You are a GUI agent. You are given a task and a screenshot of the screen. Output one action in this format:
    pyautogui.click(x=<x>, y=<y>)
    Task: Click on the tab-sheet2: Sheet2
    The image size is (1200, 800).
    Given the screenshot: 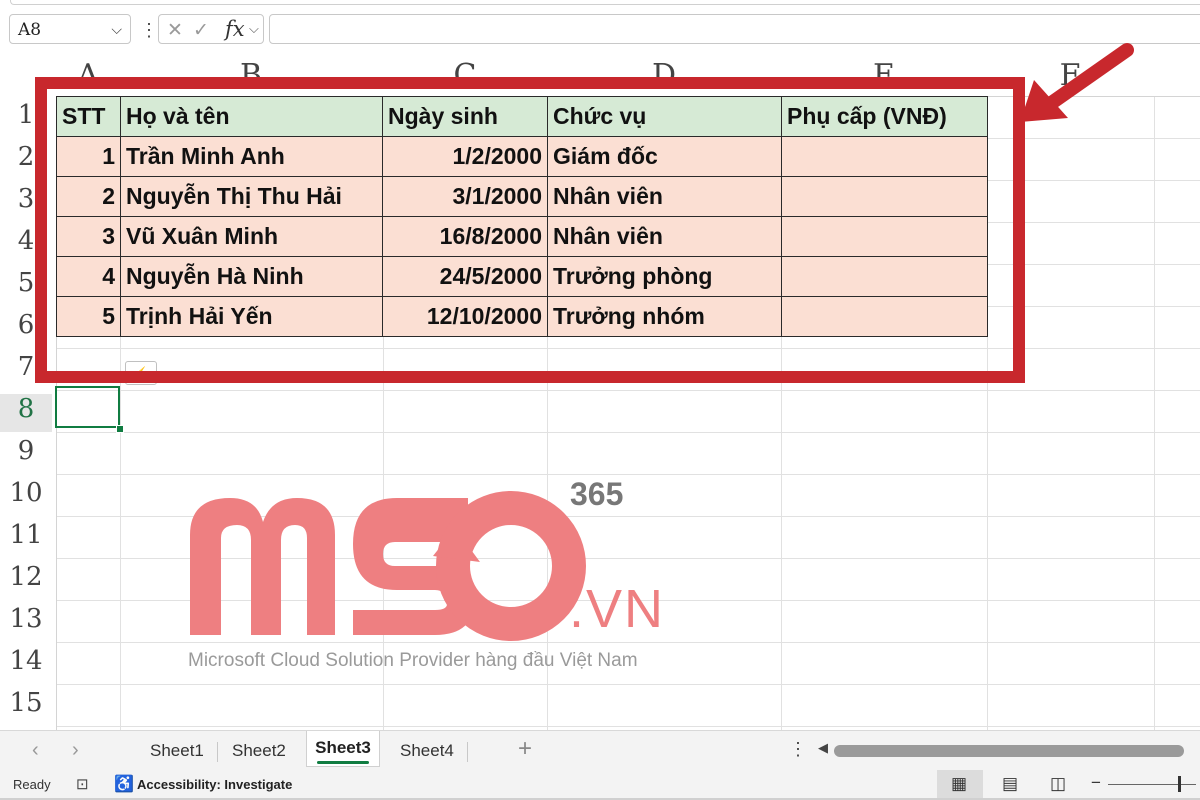 What is the action you would take?
    pyautogui.click(x=259, y=751)
    